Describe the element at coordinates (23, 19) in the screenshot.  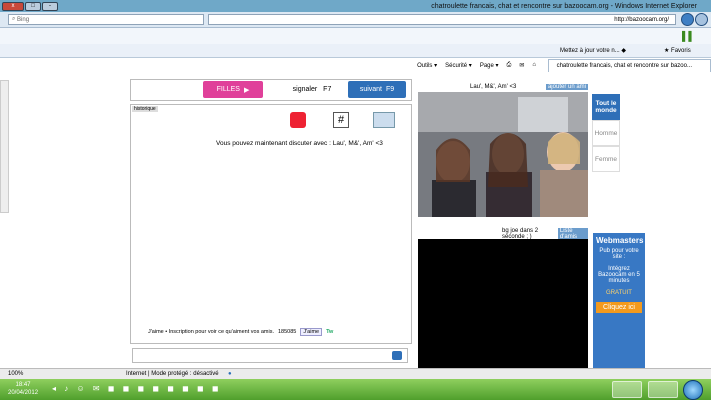
I see `search-placeholder: Bing` at that location.